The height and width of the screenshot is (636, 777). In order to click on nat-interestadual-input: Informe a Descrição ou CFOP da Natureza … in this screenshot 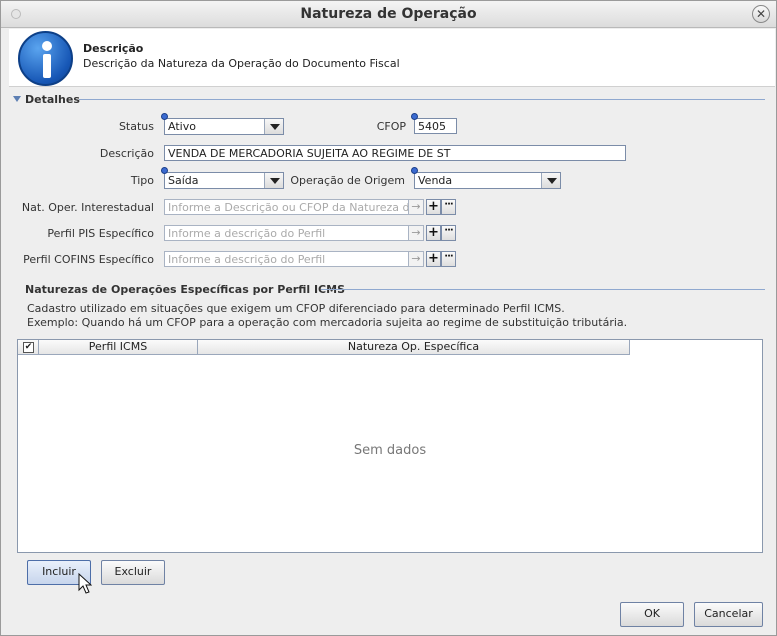, I will do `click(286, 207)`.